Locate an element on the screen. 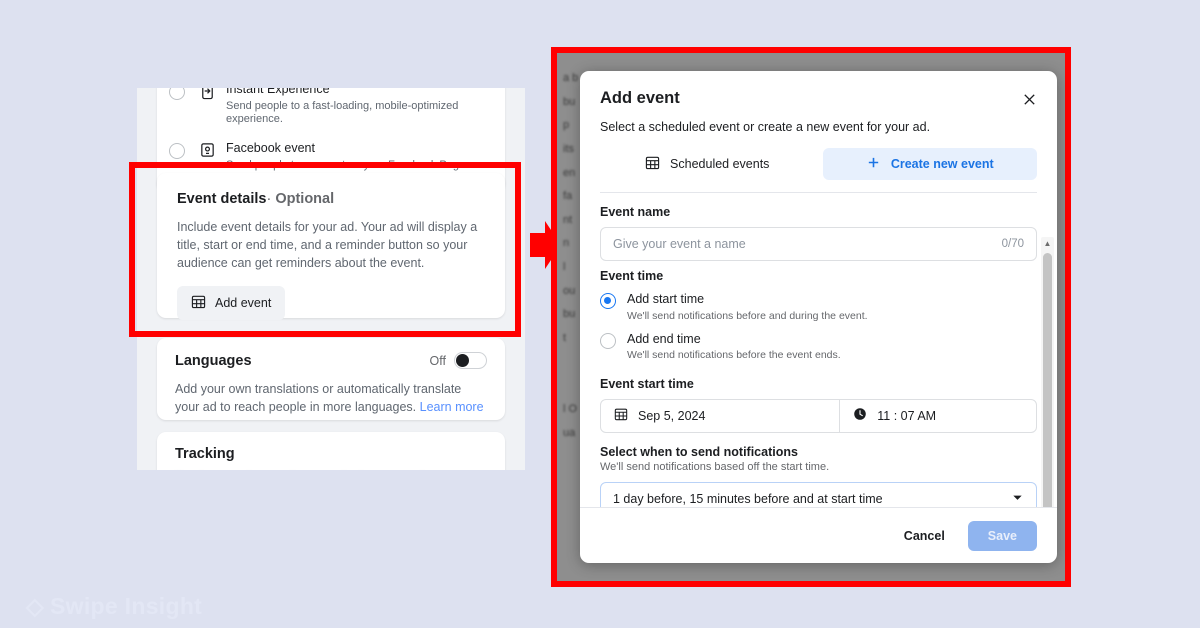 This screenshot has height=628, width=1200. radio-add-end-time-label: Add end time is located at coordinates (664, 338).